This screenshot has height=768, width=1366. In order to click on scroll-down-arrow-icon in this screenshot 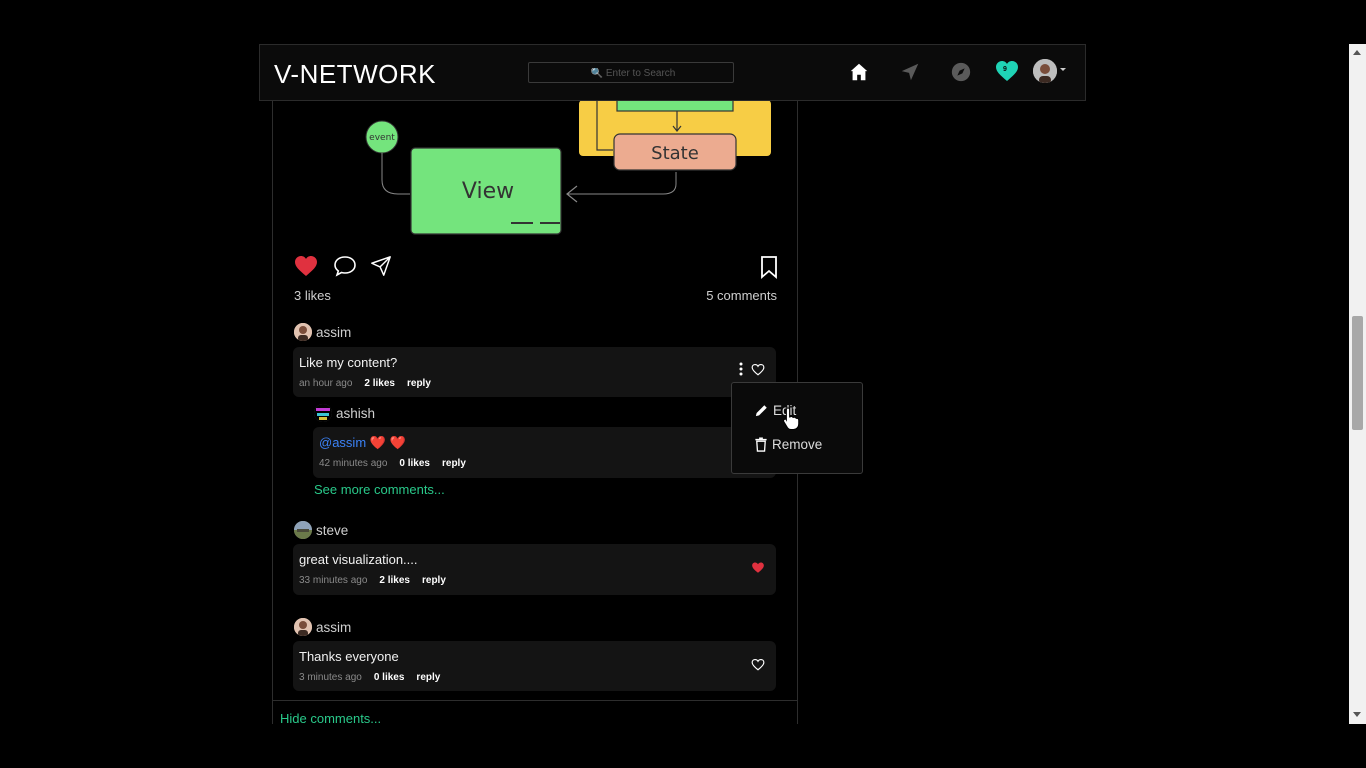, I will do `click(1357, 714)`.